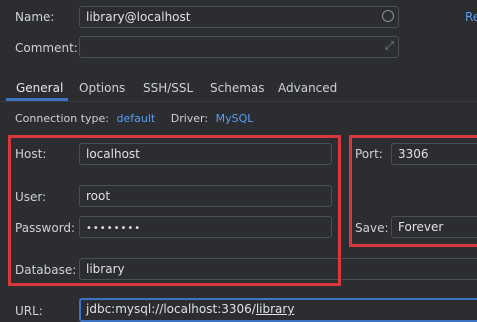 The height and width of the screenshot is (322, 477). Describe the element at coordinates (35, 17) in the screenshot. I see `name-label: Name:` at that location.